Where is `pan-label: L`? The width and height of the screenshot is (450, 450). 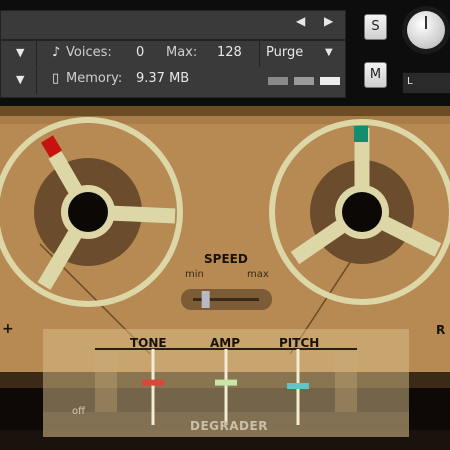
pan-label: L is located at coordinates (410, 81).